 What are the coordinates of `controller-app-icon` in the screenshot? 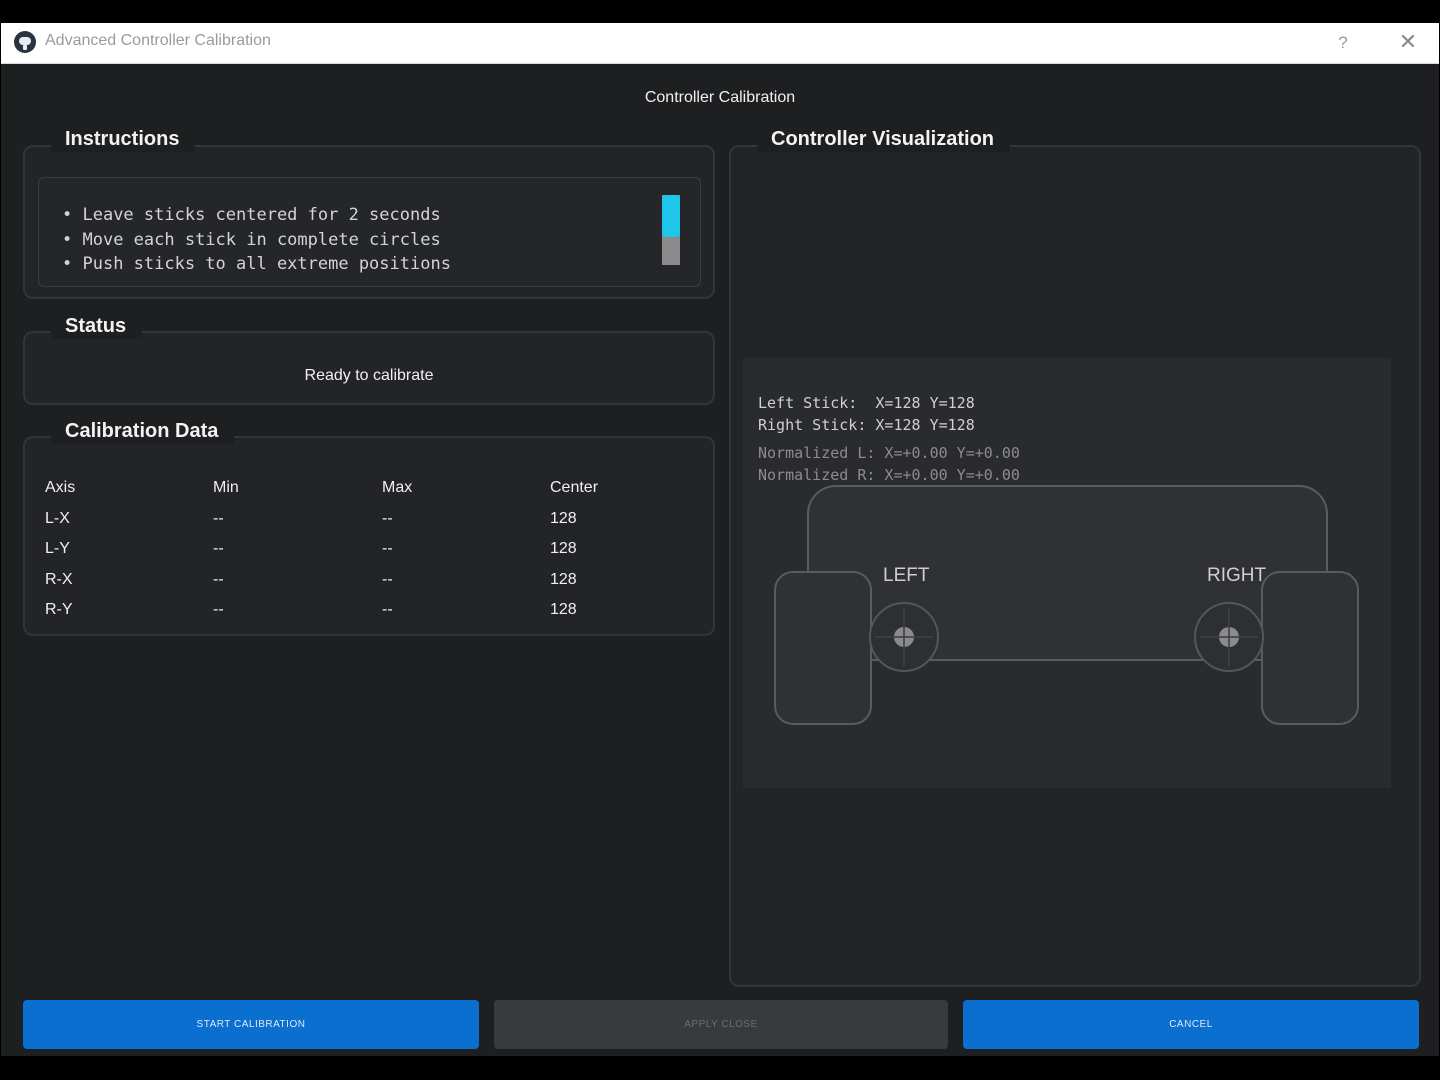 It's located at (25, 42).